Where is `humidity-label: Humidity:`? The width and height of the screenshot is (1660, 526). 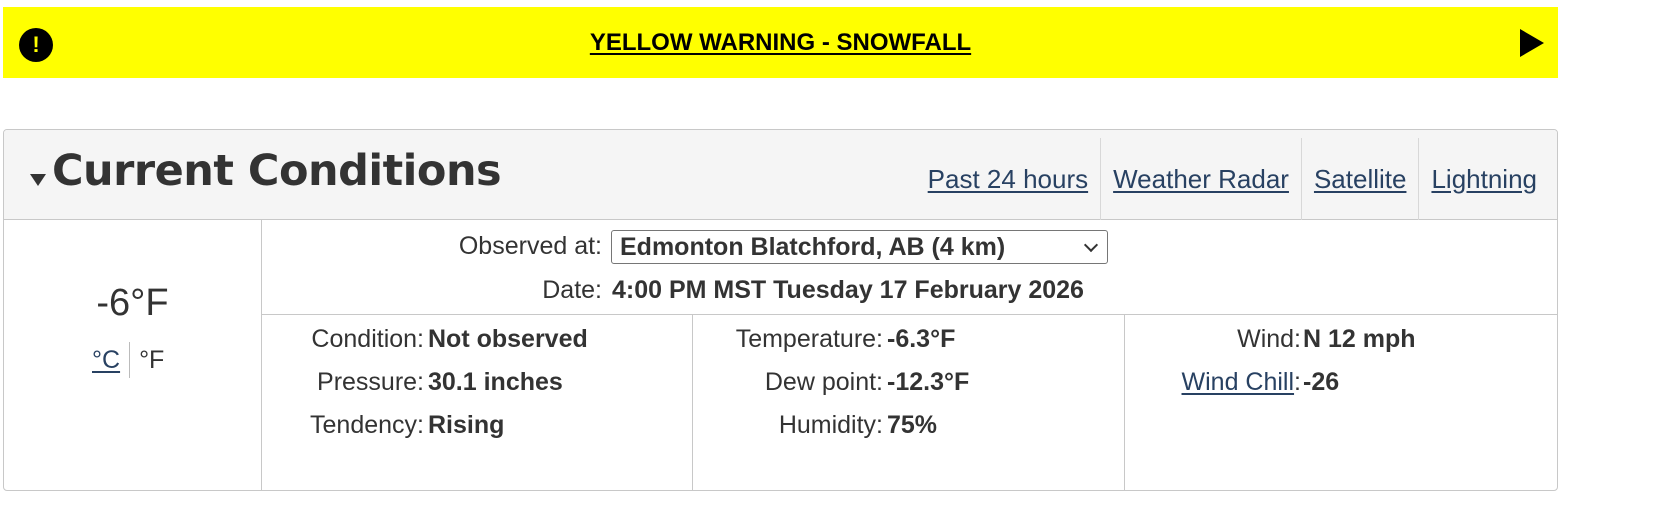
humidity-label: Humidity: is located at coordinates (830, 425).